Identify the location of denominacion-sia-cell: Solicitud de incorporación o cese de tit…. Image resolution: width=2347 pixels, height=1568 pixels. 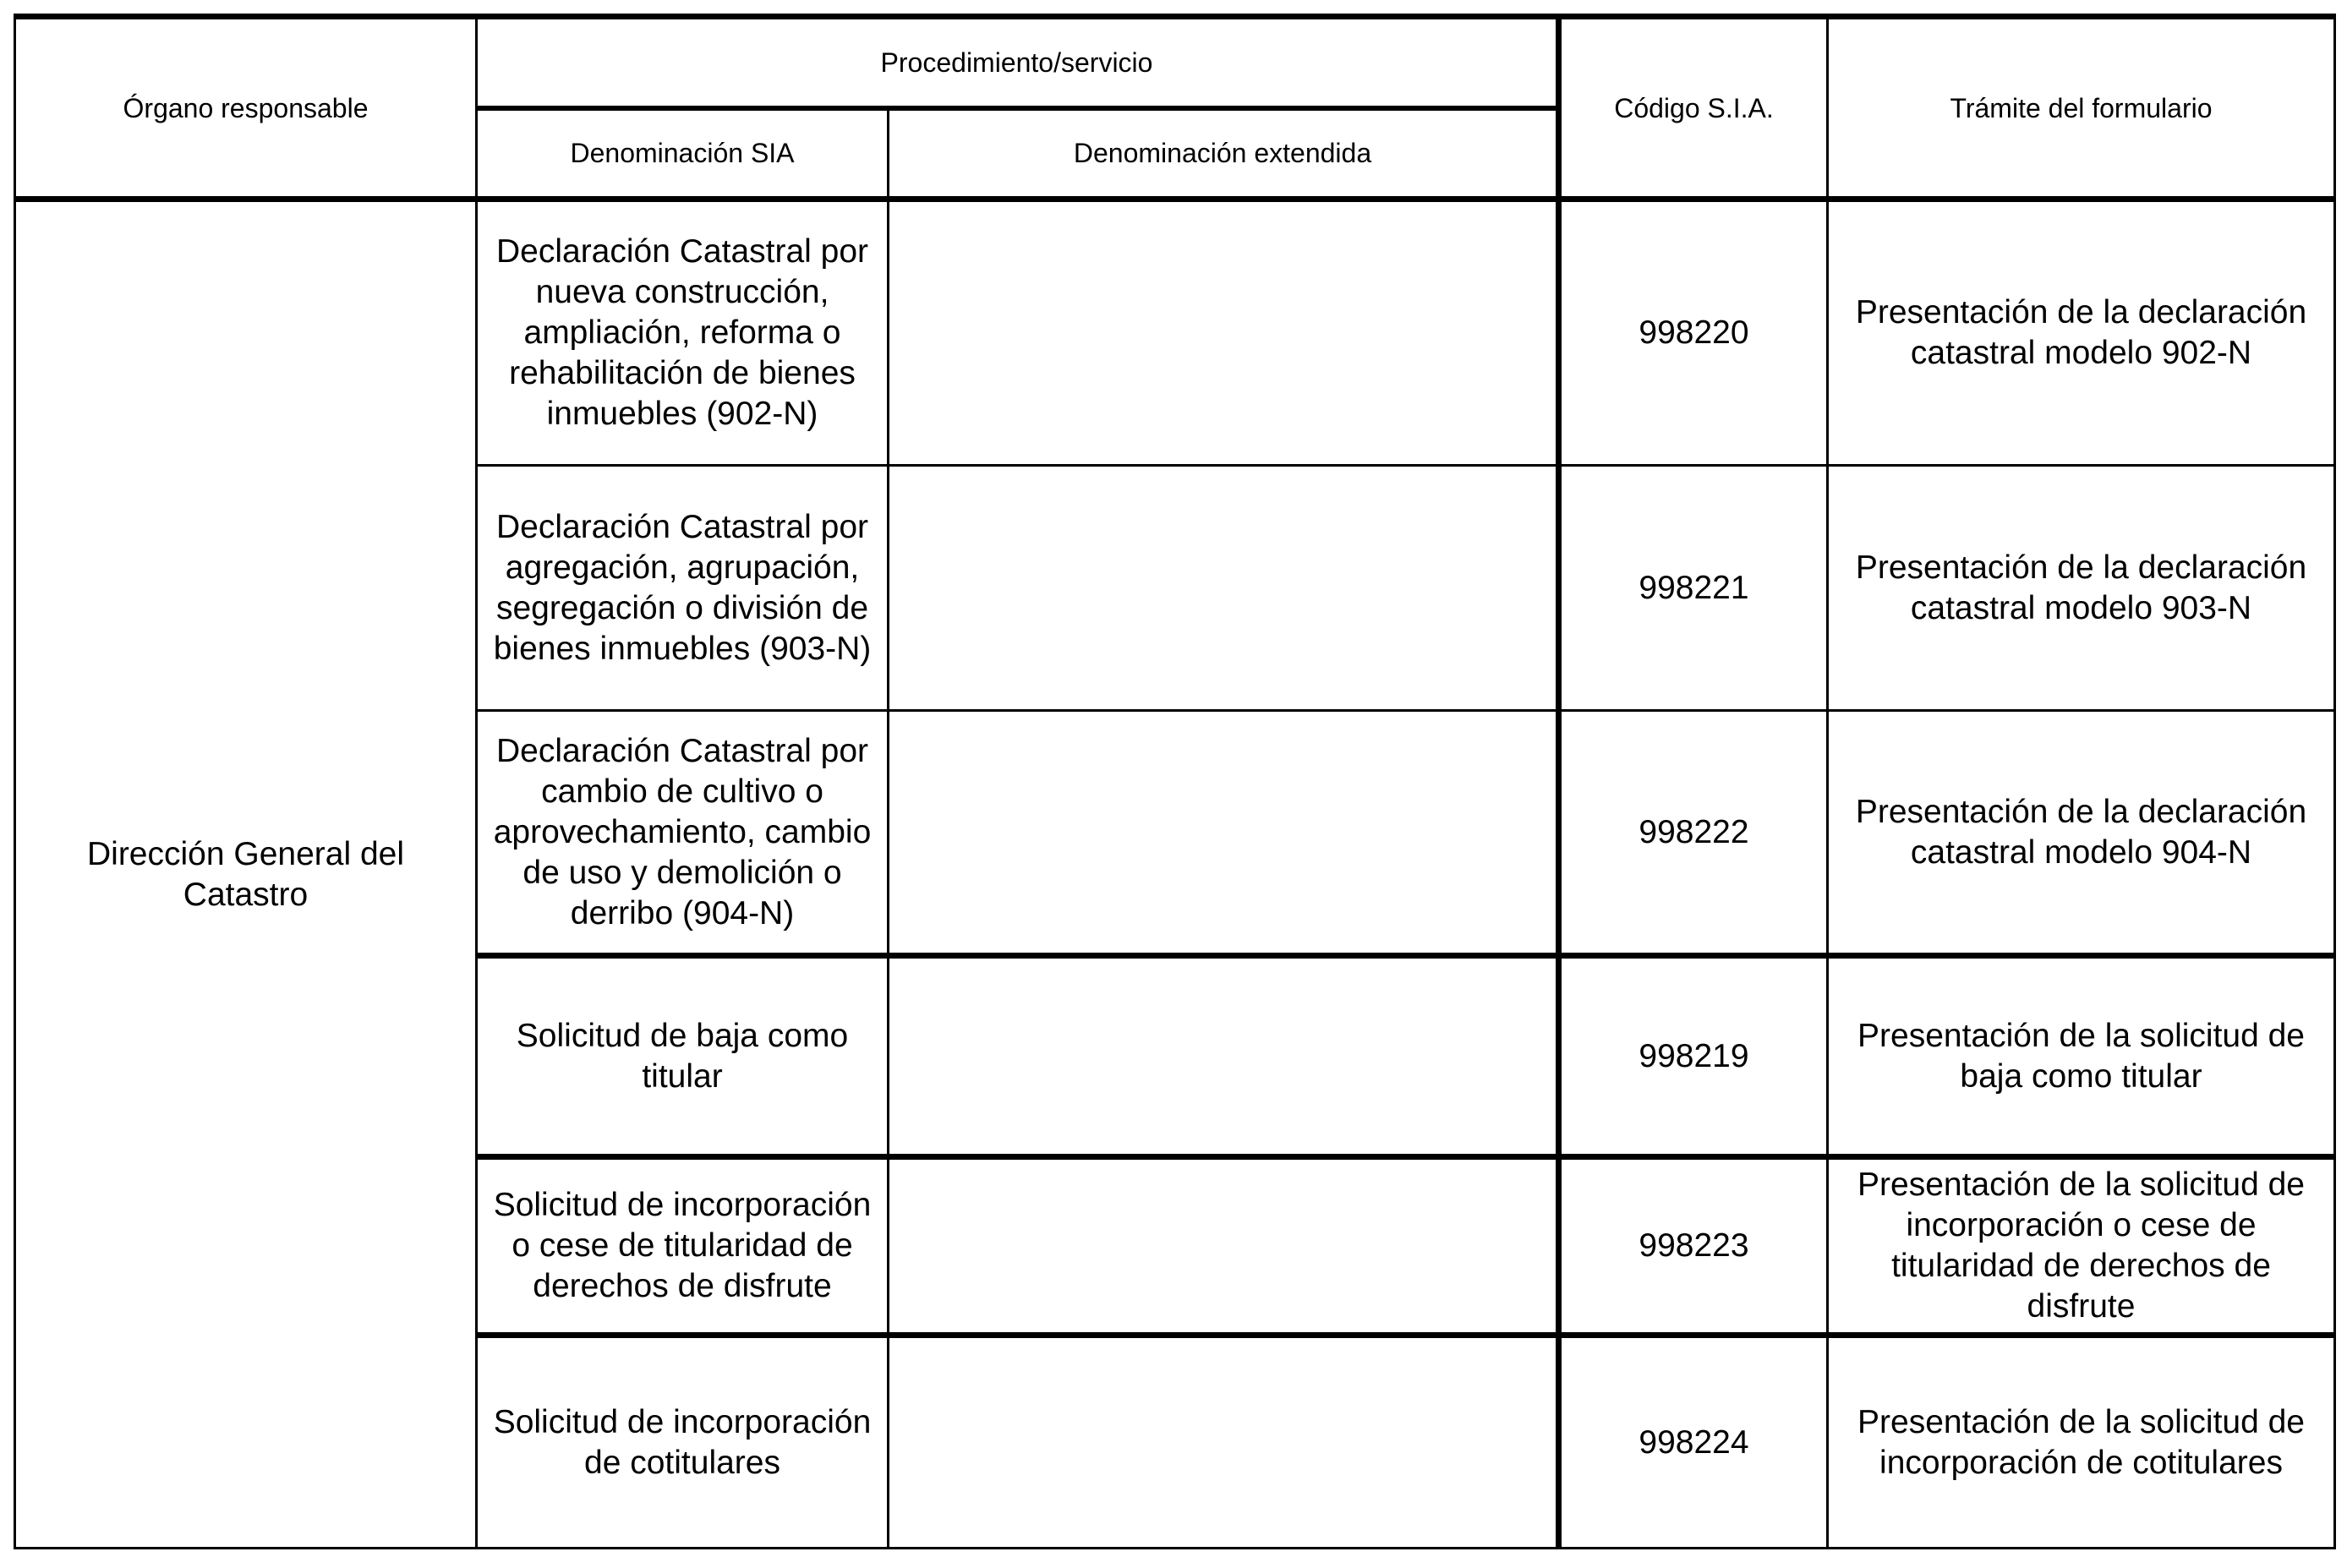
(682, 1247).